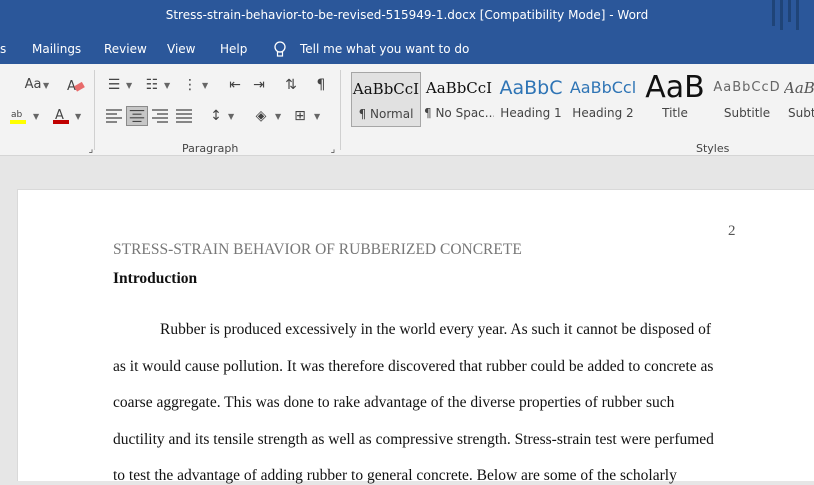  I want to click on style-name: Heading 1, so click(531, 113).